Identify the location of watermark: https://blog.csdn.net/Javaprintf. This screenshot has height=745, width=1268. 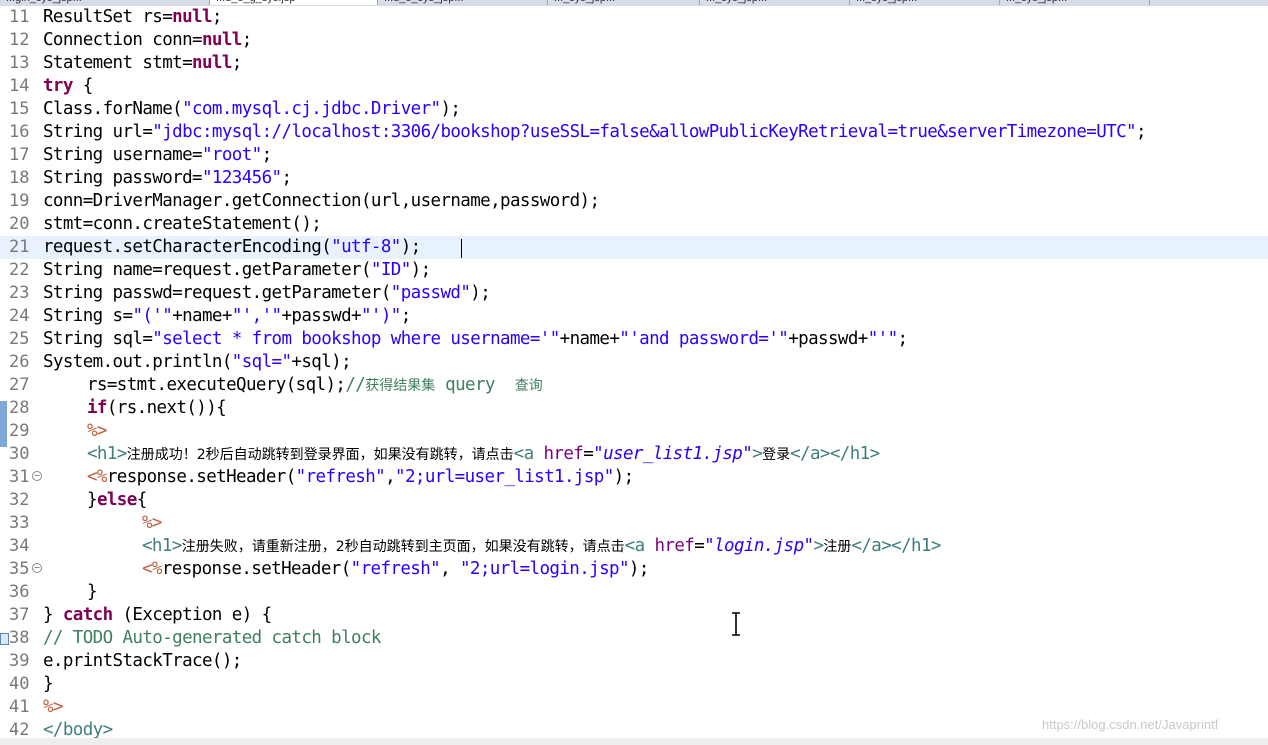
(1130, 724).